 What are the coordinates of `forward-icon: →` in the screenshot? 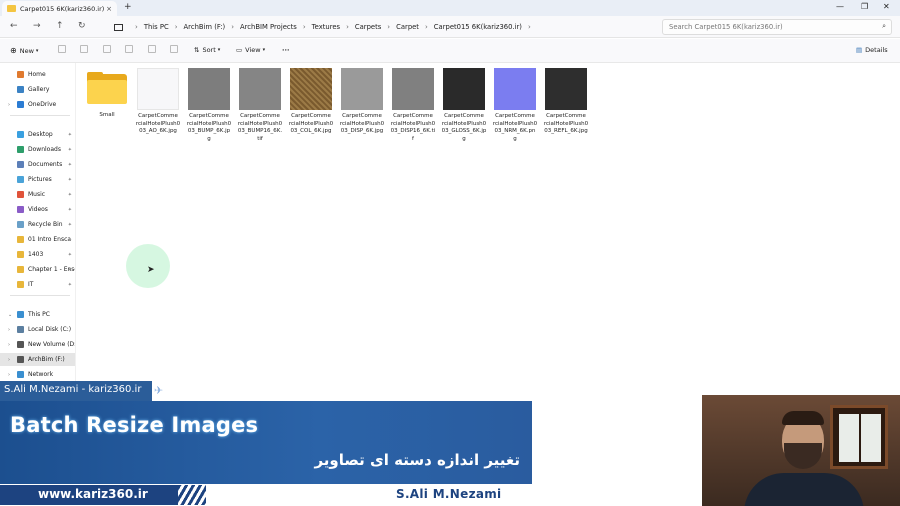 It's located at (37, 26).